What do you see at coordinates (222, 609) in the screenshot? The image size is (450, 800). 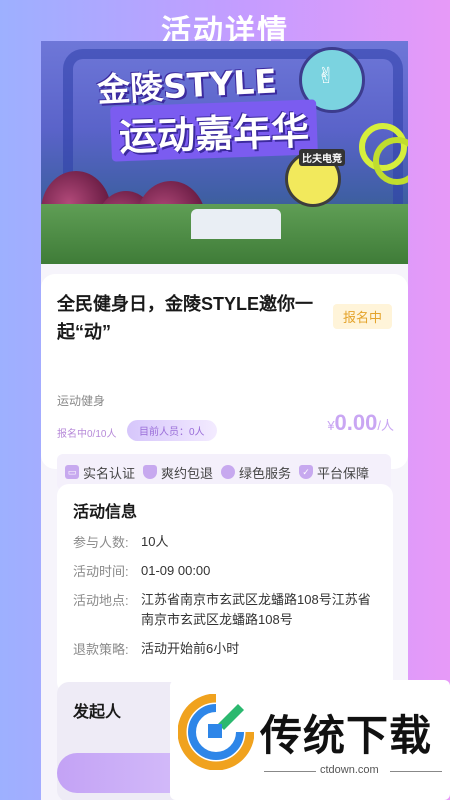 I see `info-row-location: 活动地点: 江苏省南京市玄武区龙蟠路108号江苏省南京市玄武区龙蟠路108号` at bounding box center [222, 609].